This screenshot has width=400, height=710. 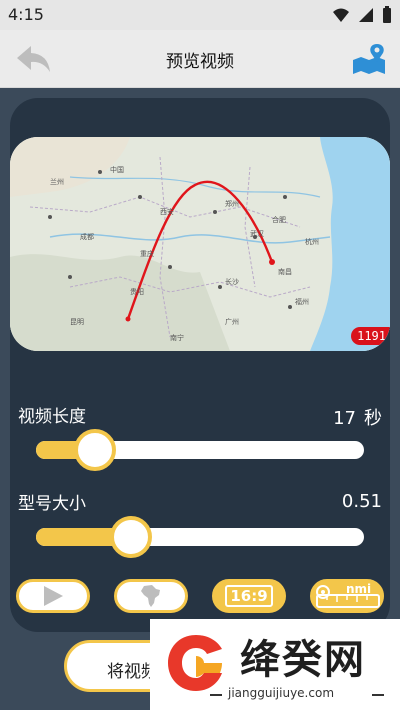 I want to click on map-label: 武汉, so click(x=257, y=234).